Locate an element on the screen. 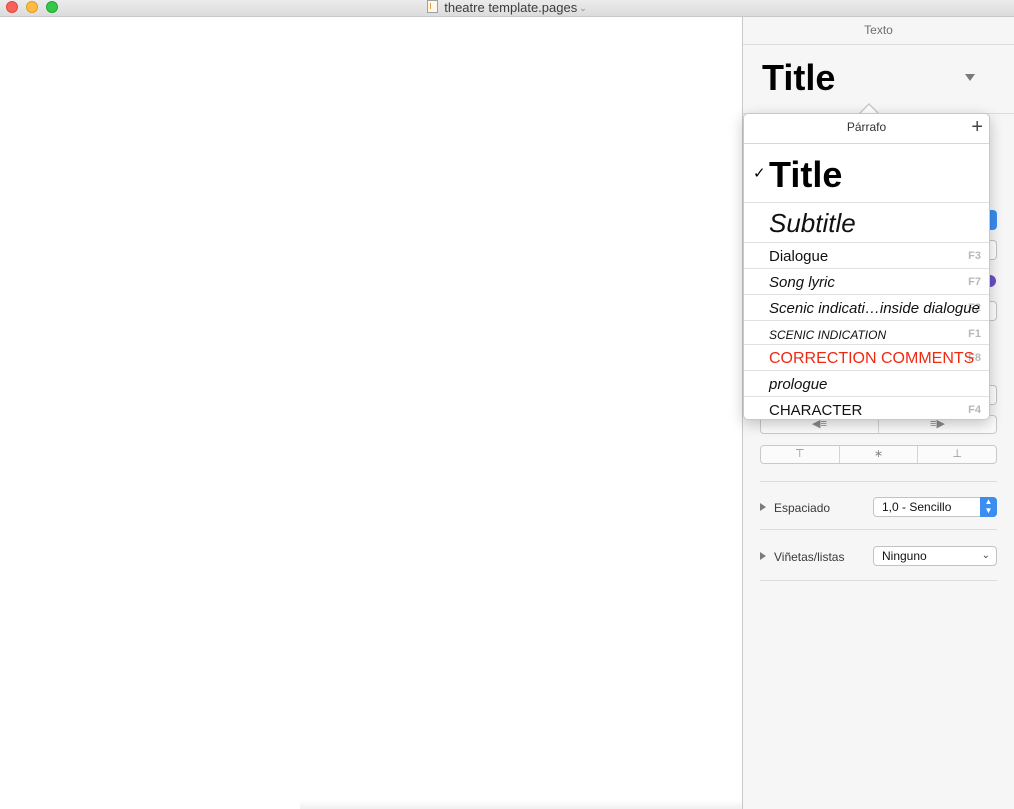  style-item-label: CHARACTER is located at coordinates (816, 410).